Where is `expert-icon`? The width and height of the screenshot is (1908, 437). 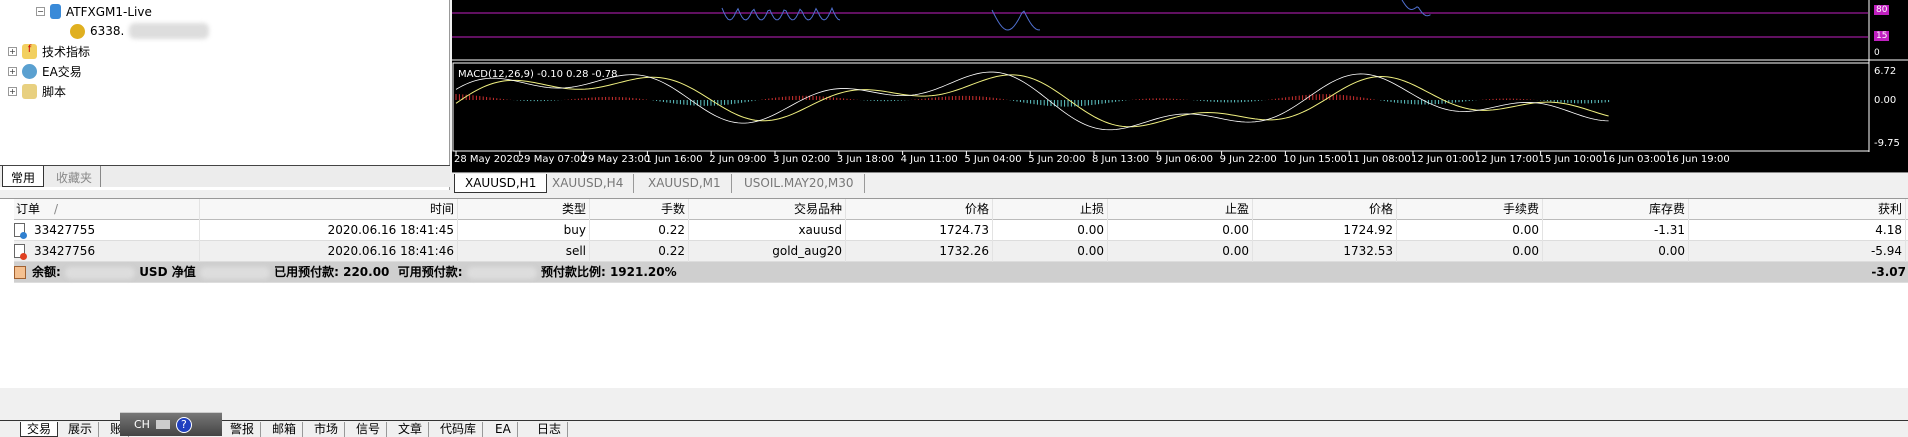
expert-icon is located at coordinates (29, 71).